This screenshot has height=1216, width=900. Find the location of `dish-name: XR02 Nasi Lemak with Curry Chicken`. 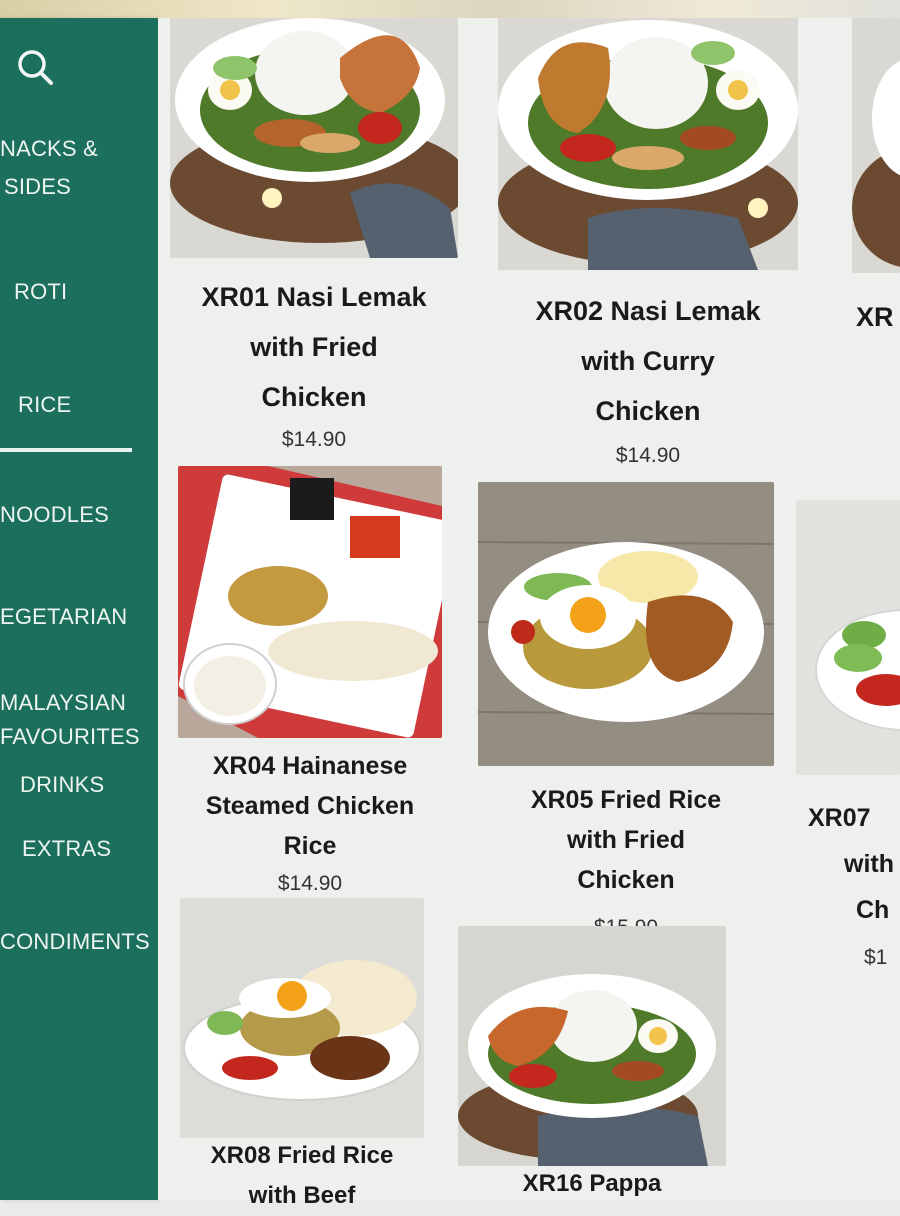

dish-name: XR02 Nasi Lemak with Curry Chicken is located at coordinates (648, 361).